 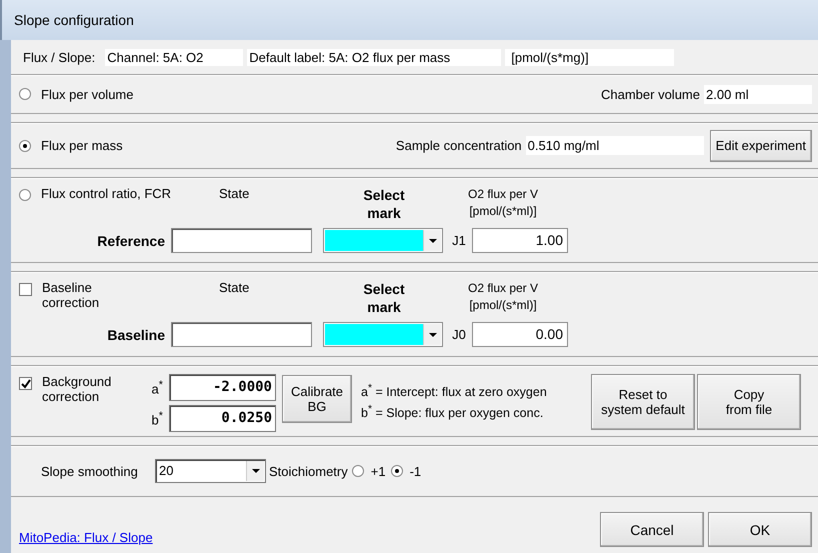 I want to click on baseline-correction-checkbox: Baseline correction, so click(x=119, y=295).